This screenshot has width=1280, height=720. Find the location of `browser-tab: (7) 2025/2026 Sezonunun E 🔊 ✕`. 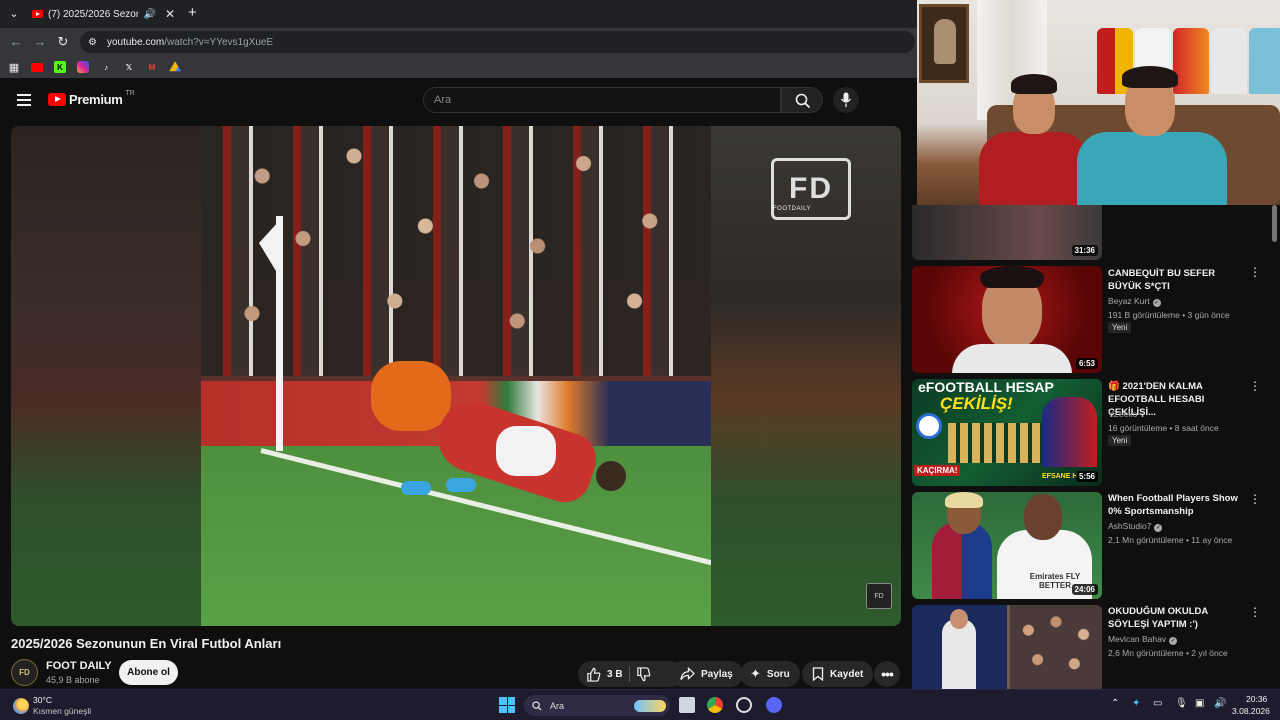

browser-tab: (7) 2025/2026 Sezonunun E 🔊 ✕ is located at coordinates (103, 14).